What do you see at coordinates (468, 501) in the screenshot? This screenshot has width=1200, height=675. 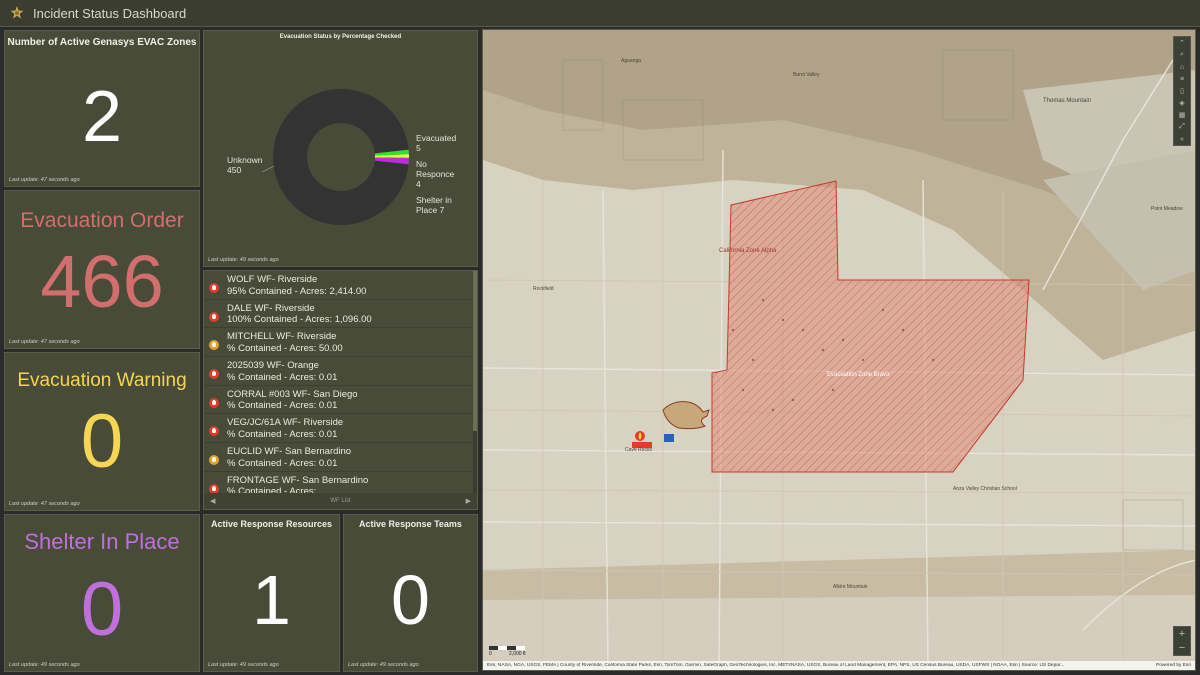 I see `scroll-right-icon: ▶` at bounding box center [468, 501].